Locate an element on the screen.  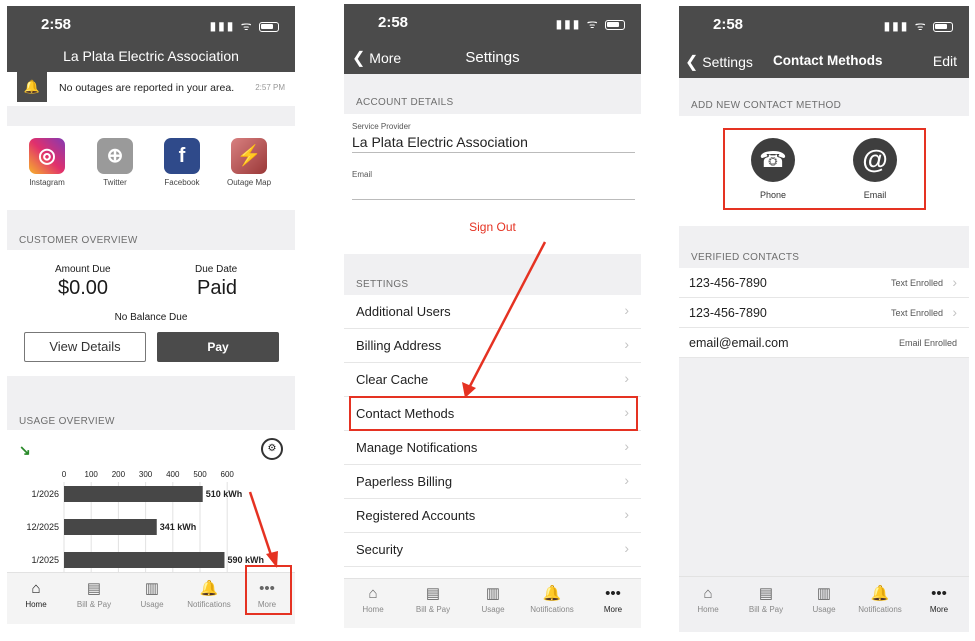
back-button: ❮ Settings is located at coordinates (719, 62).